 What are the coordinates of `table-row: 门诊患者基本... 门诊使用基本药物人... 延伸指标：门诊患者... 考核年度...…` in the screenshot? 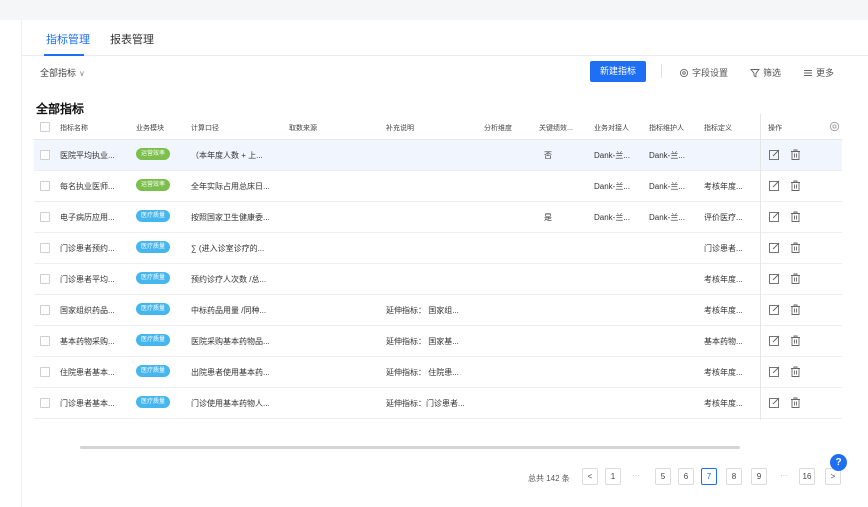 It's located at (438, 403).